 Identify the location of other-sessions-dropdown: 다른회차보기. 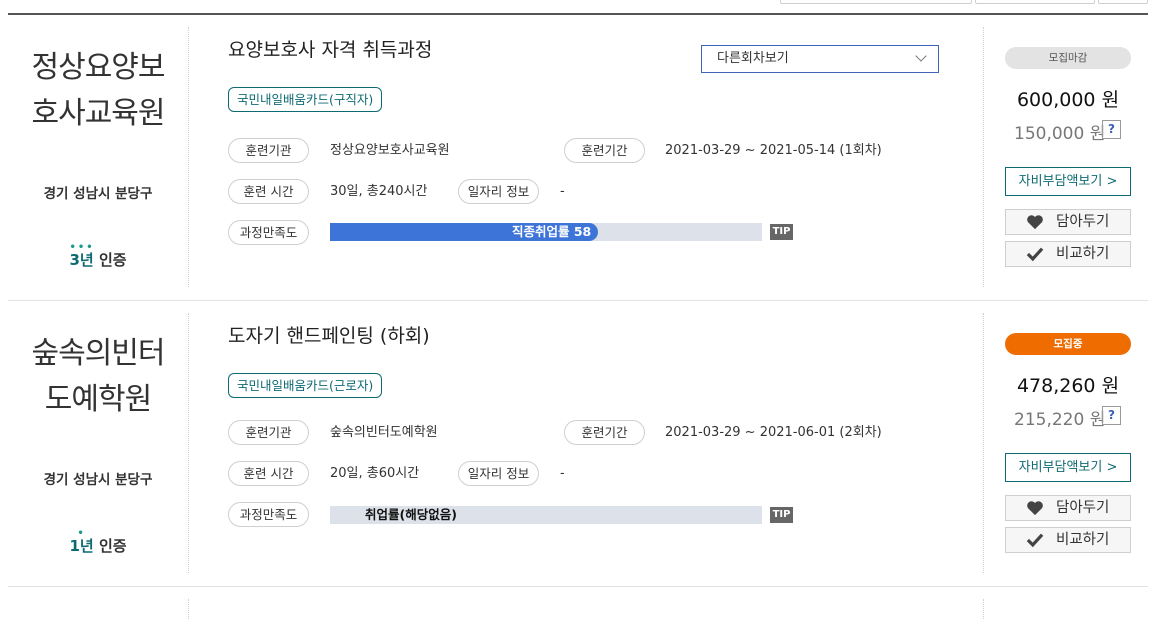
(820, 59).